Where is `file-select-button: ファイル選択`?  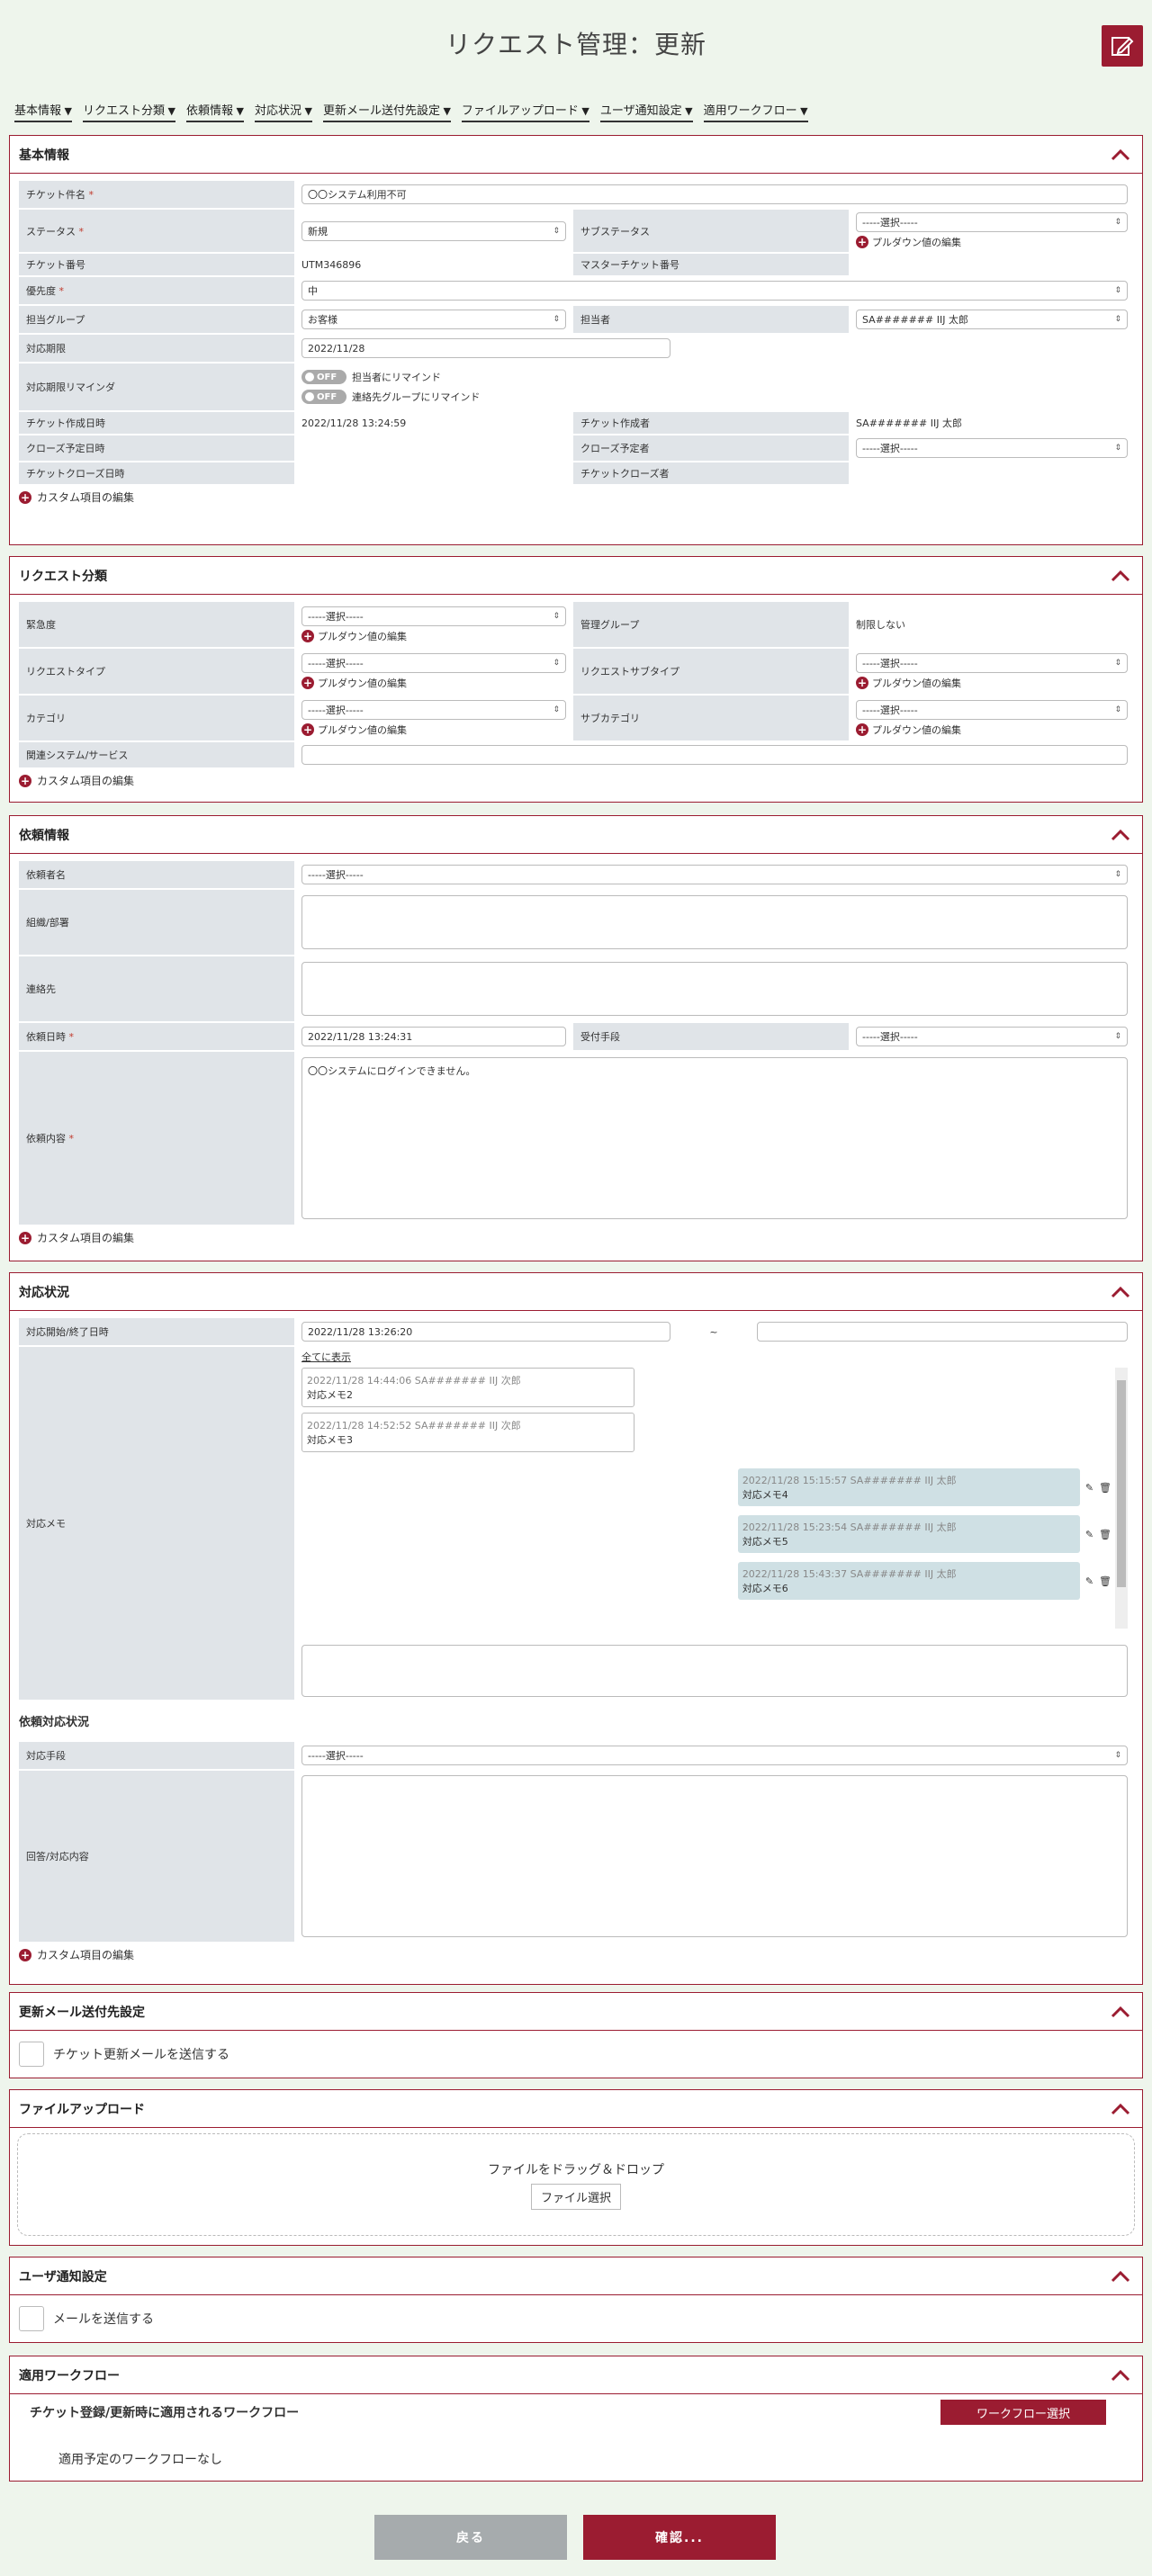 file-select-button: ファイル選択 is located at coordinates (575, 2197).